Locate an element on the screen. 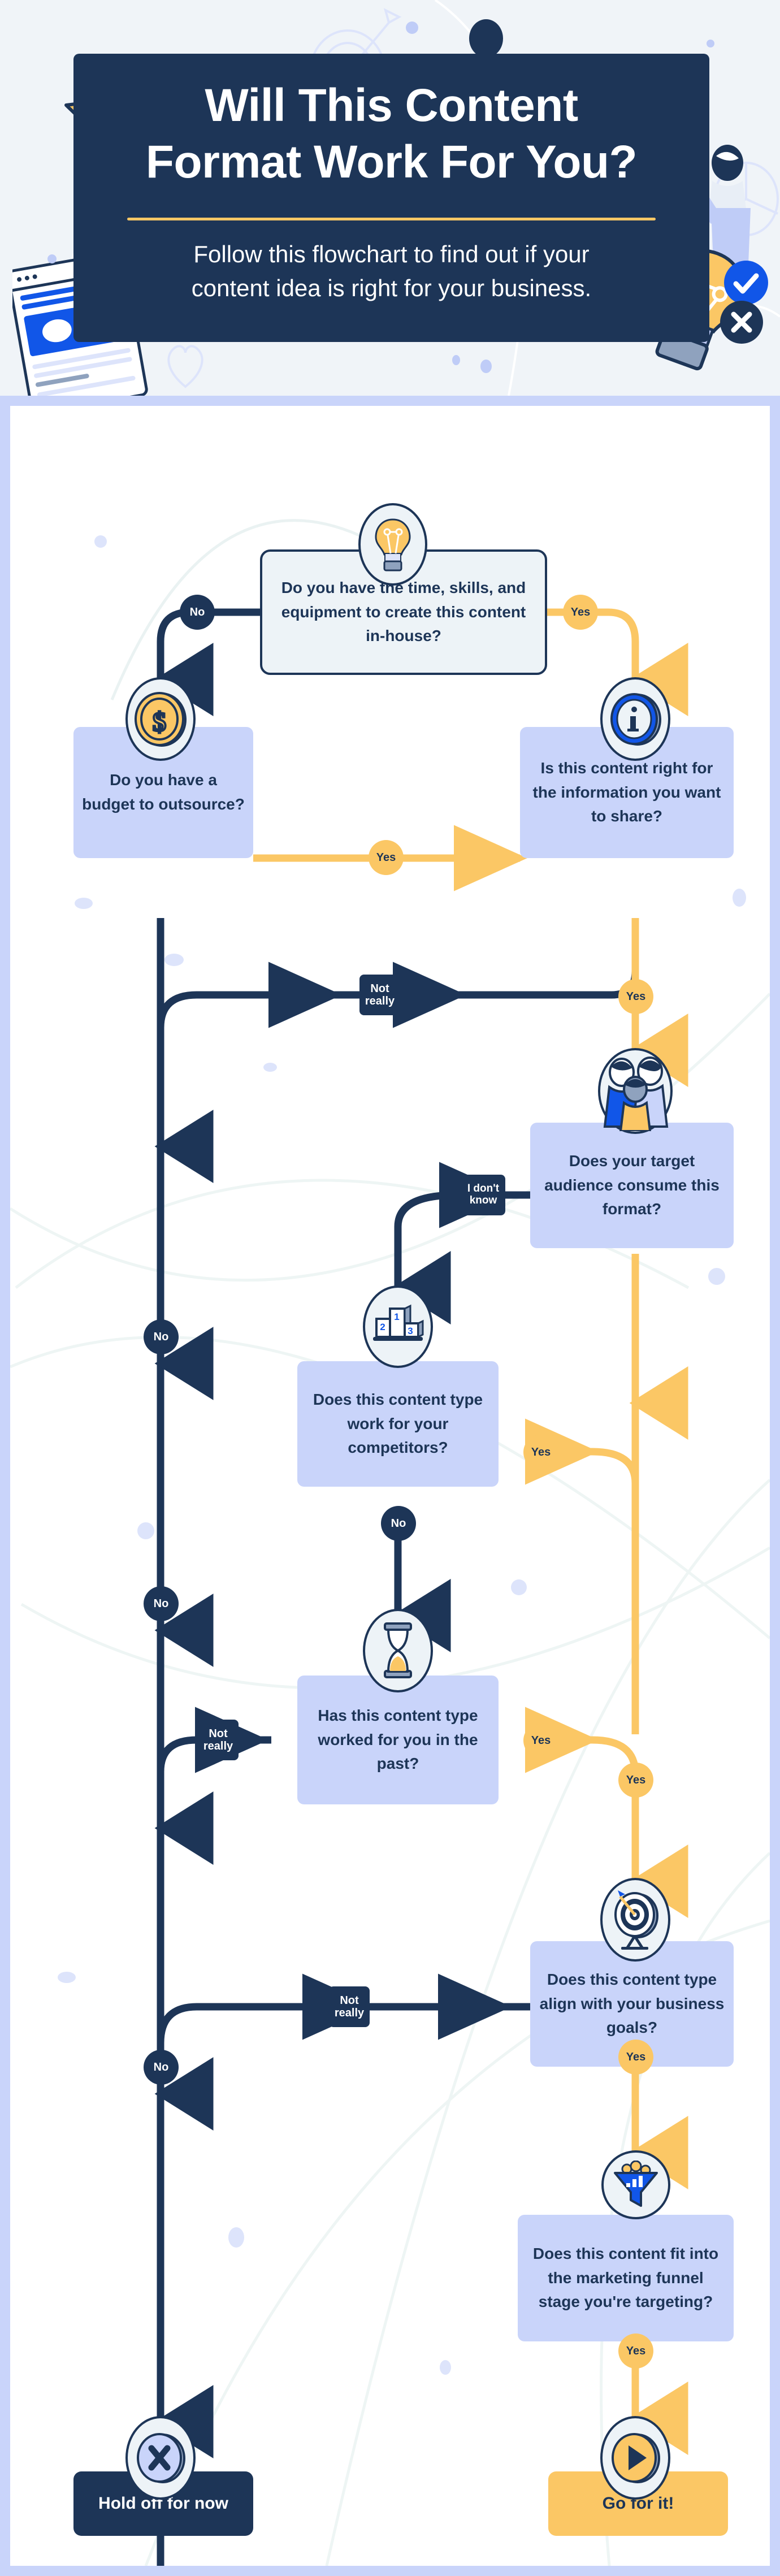 Image resolution: width=780 pixels, height=2576 pixels. title-divider is located at coordinates (391, 219).